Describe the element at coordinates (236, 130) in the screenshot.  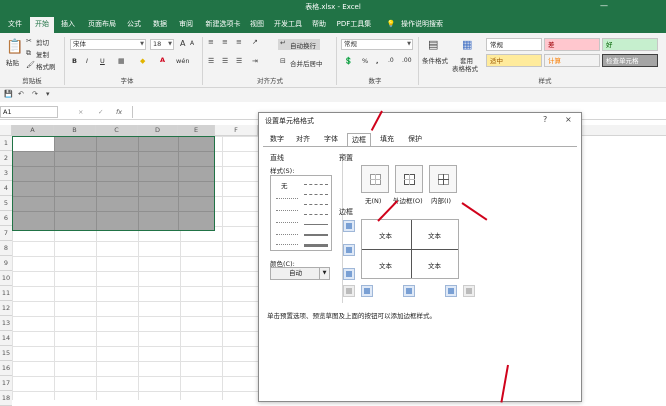
I see `column-header-f: F` at that location.